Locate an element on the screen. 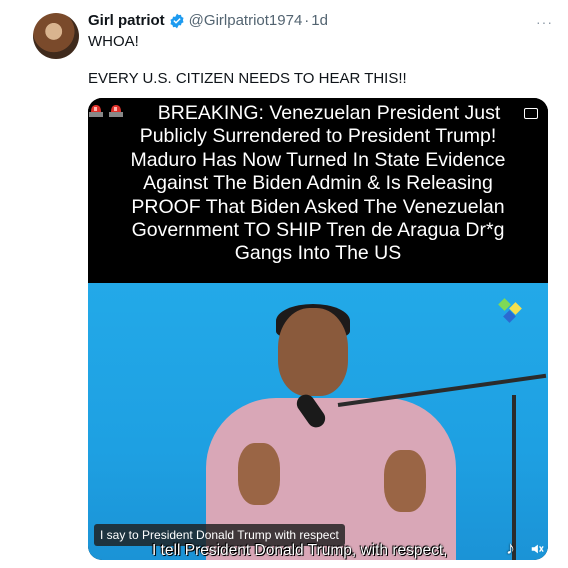 This screenshot has height=568, width=568. tweet-text-line1: WHOA! is located at coordinates (113, 41).